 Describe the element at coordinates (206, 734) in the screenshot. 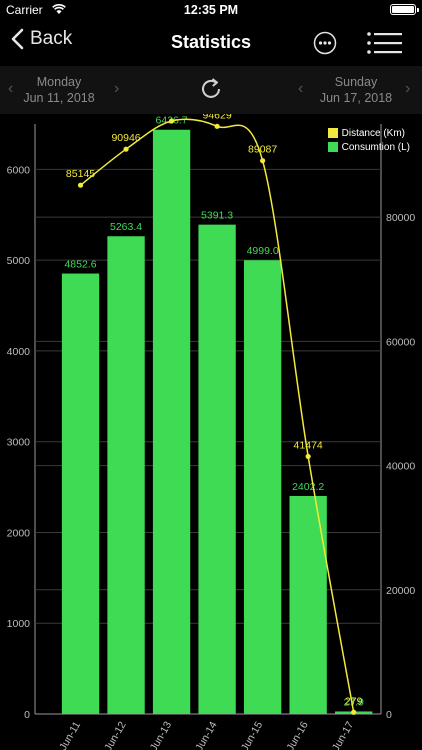

I see `x-tick-label: Jun-14` at that location.